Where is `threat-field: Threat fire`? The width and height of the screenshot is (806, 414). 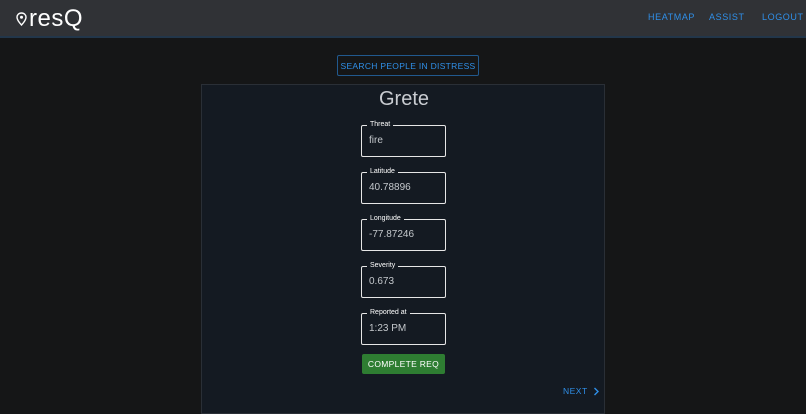 threat-field: Threat fire is located at coordinates (403, 138).